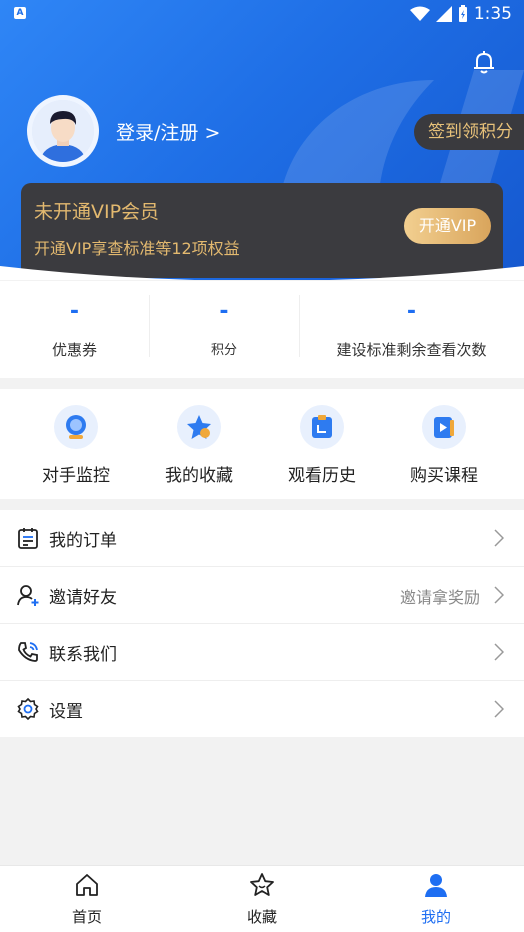 Image resolution: width=524 pixels, height=932 pixels. Describe the element at coordinates (28, 595) in the screenshot. I see `invite-icon` at that location.